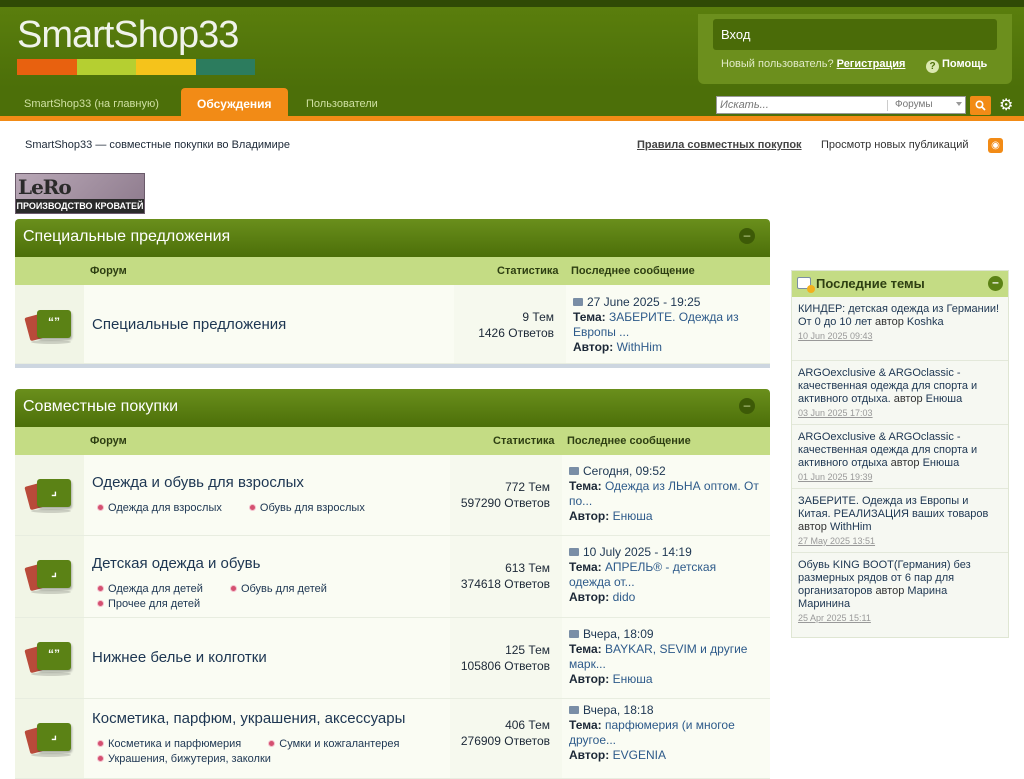 The height and width of the screenshot is (779, 1024). What do you see at coordinates (100, 406) in the screenshot?
I see `category-title-text: Совместные покупки` at bounding box center [100, 406].